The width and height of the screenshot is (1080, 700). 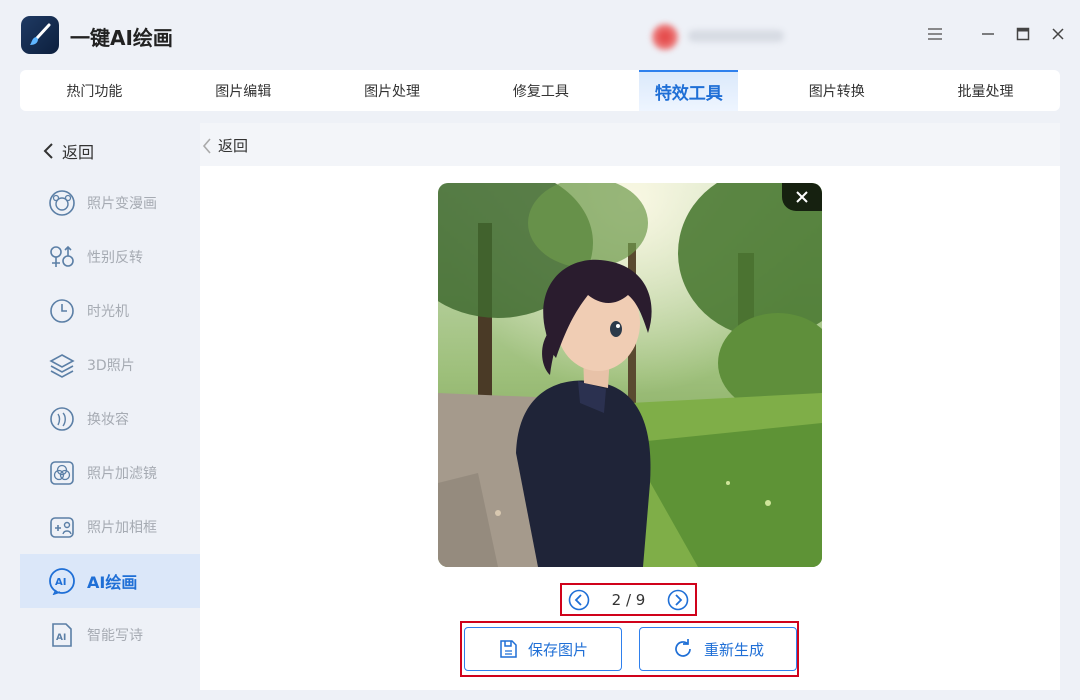 I want to click on regenerate-label: 重新生成, so click(x=733, y=649).